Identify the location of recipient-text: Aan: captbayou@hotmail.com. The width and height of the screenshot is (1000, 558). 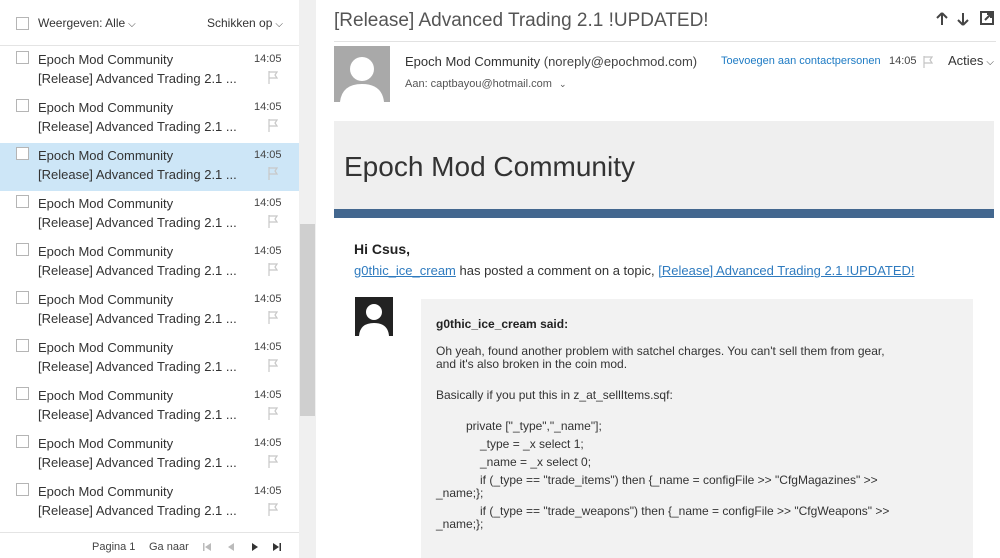
(478, 84).